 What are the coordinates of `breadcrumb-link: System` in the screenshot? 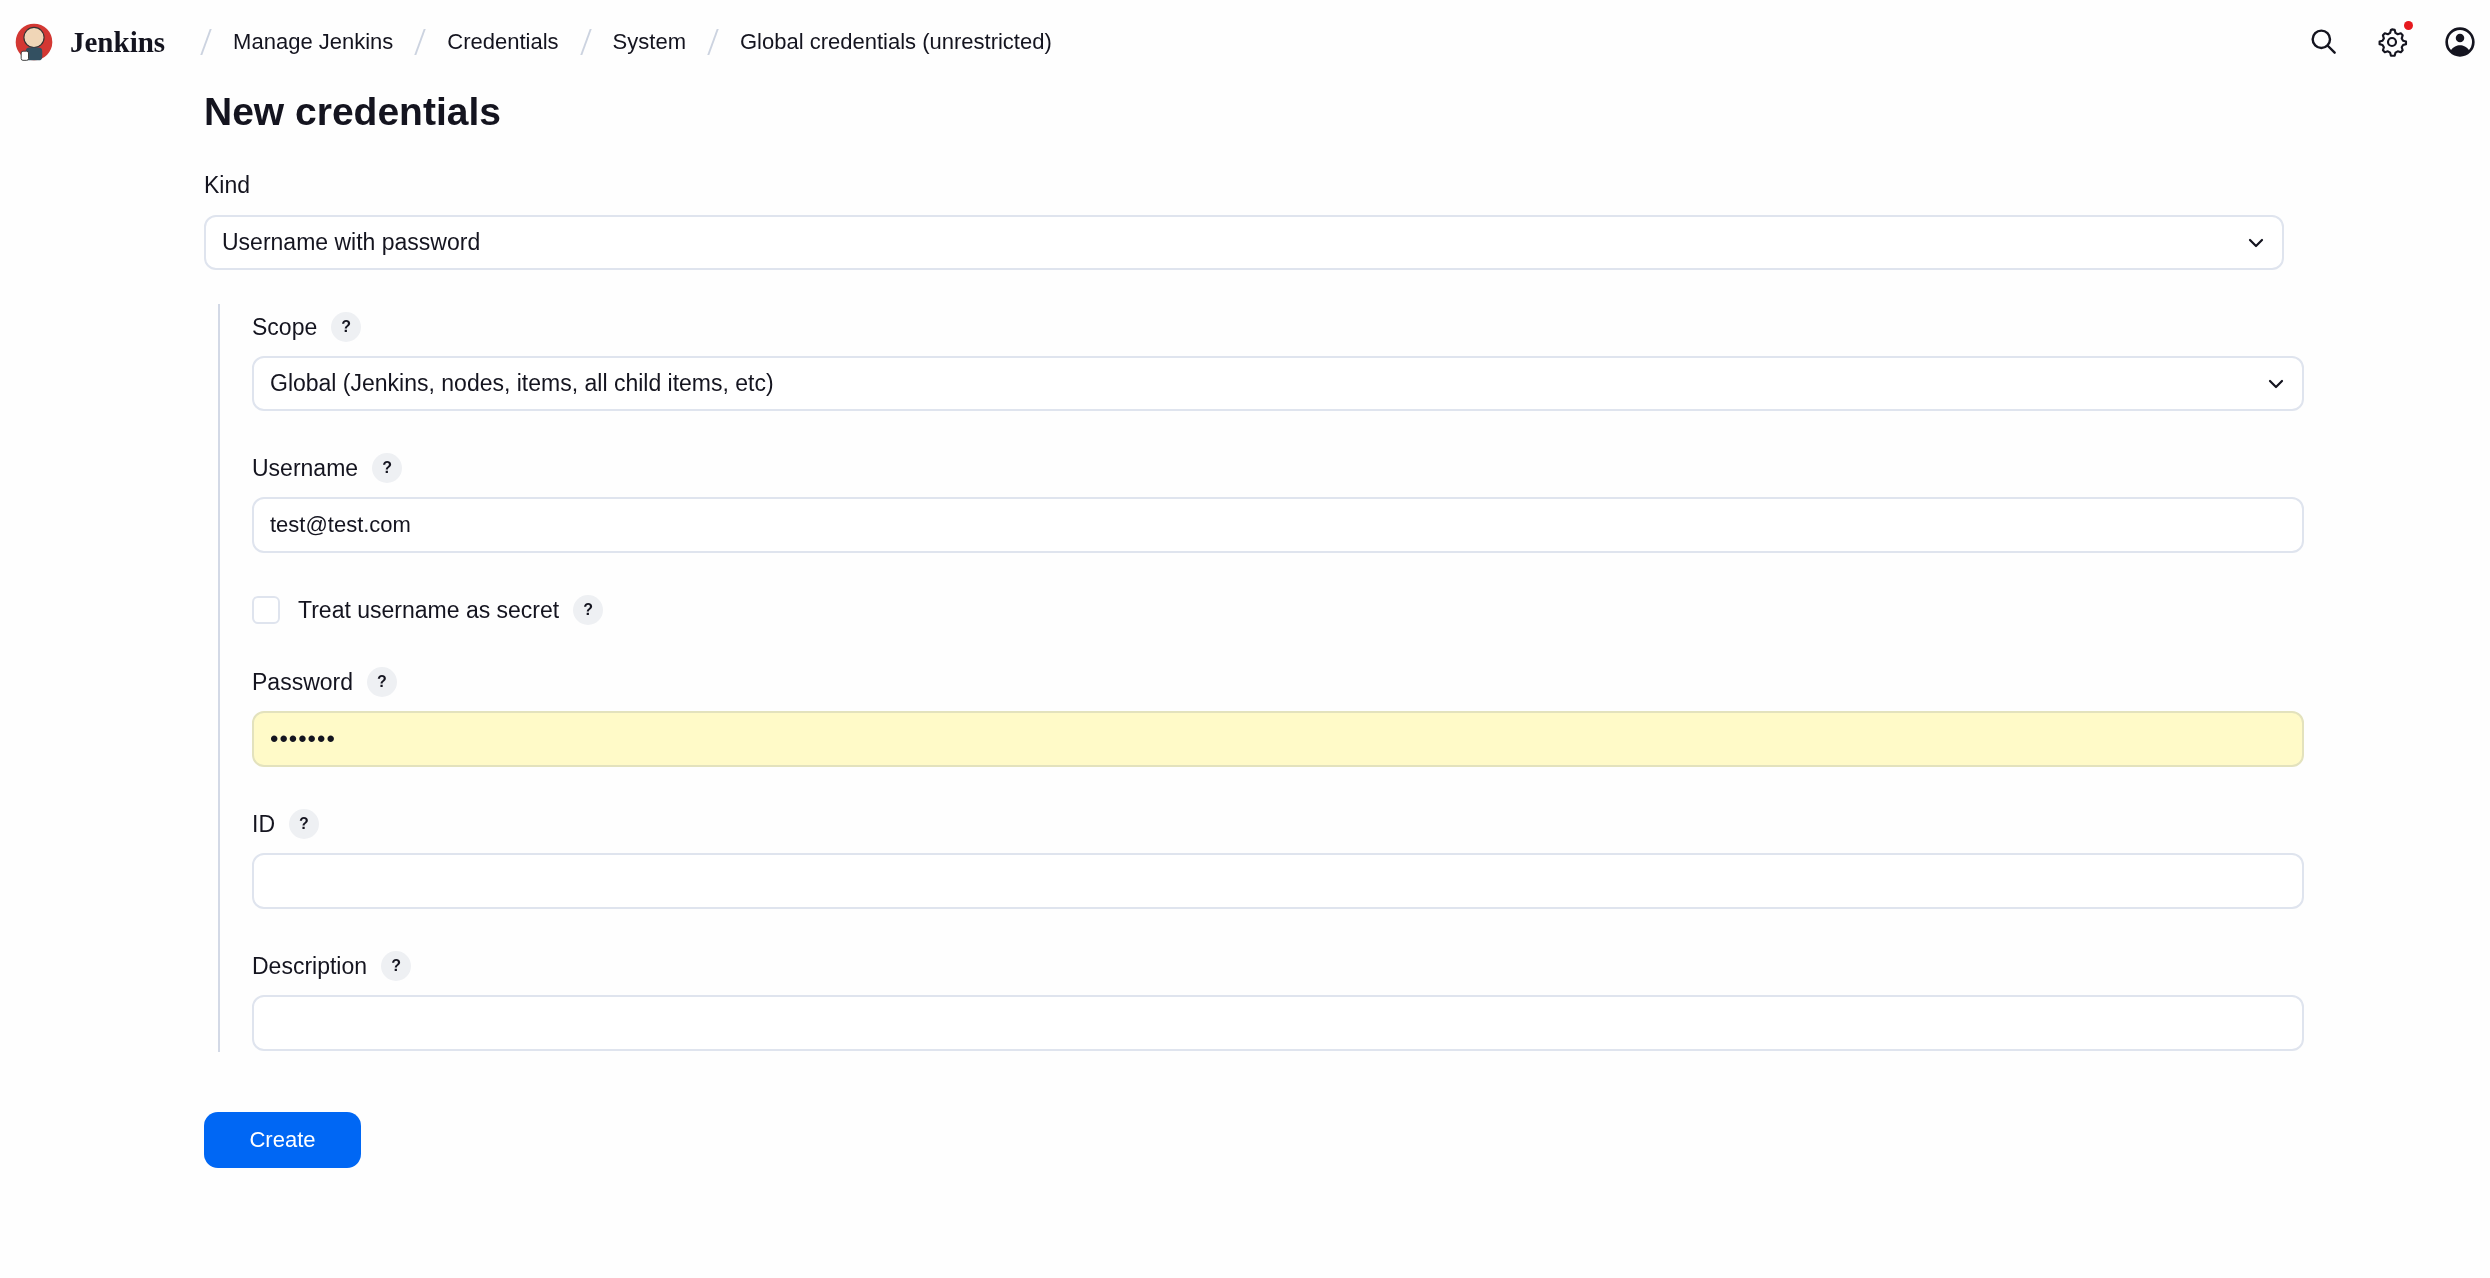 It's located at (649, 42).